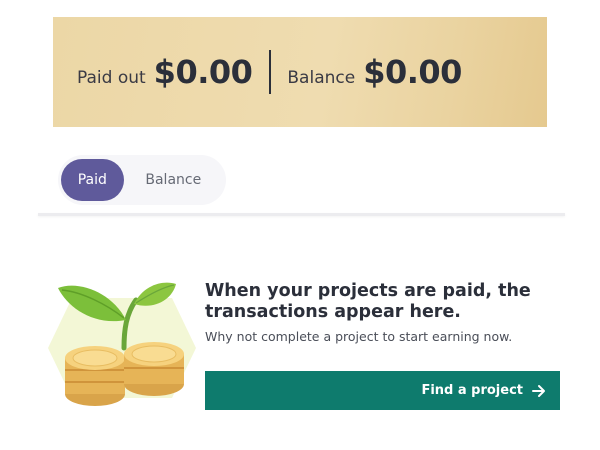 The width and height of the screenshot is (600, 450). Describe the element at coordinates (301, 214) in the screenshot. I see `section-divider` at that location.